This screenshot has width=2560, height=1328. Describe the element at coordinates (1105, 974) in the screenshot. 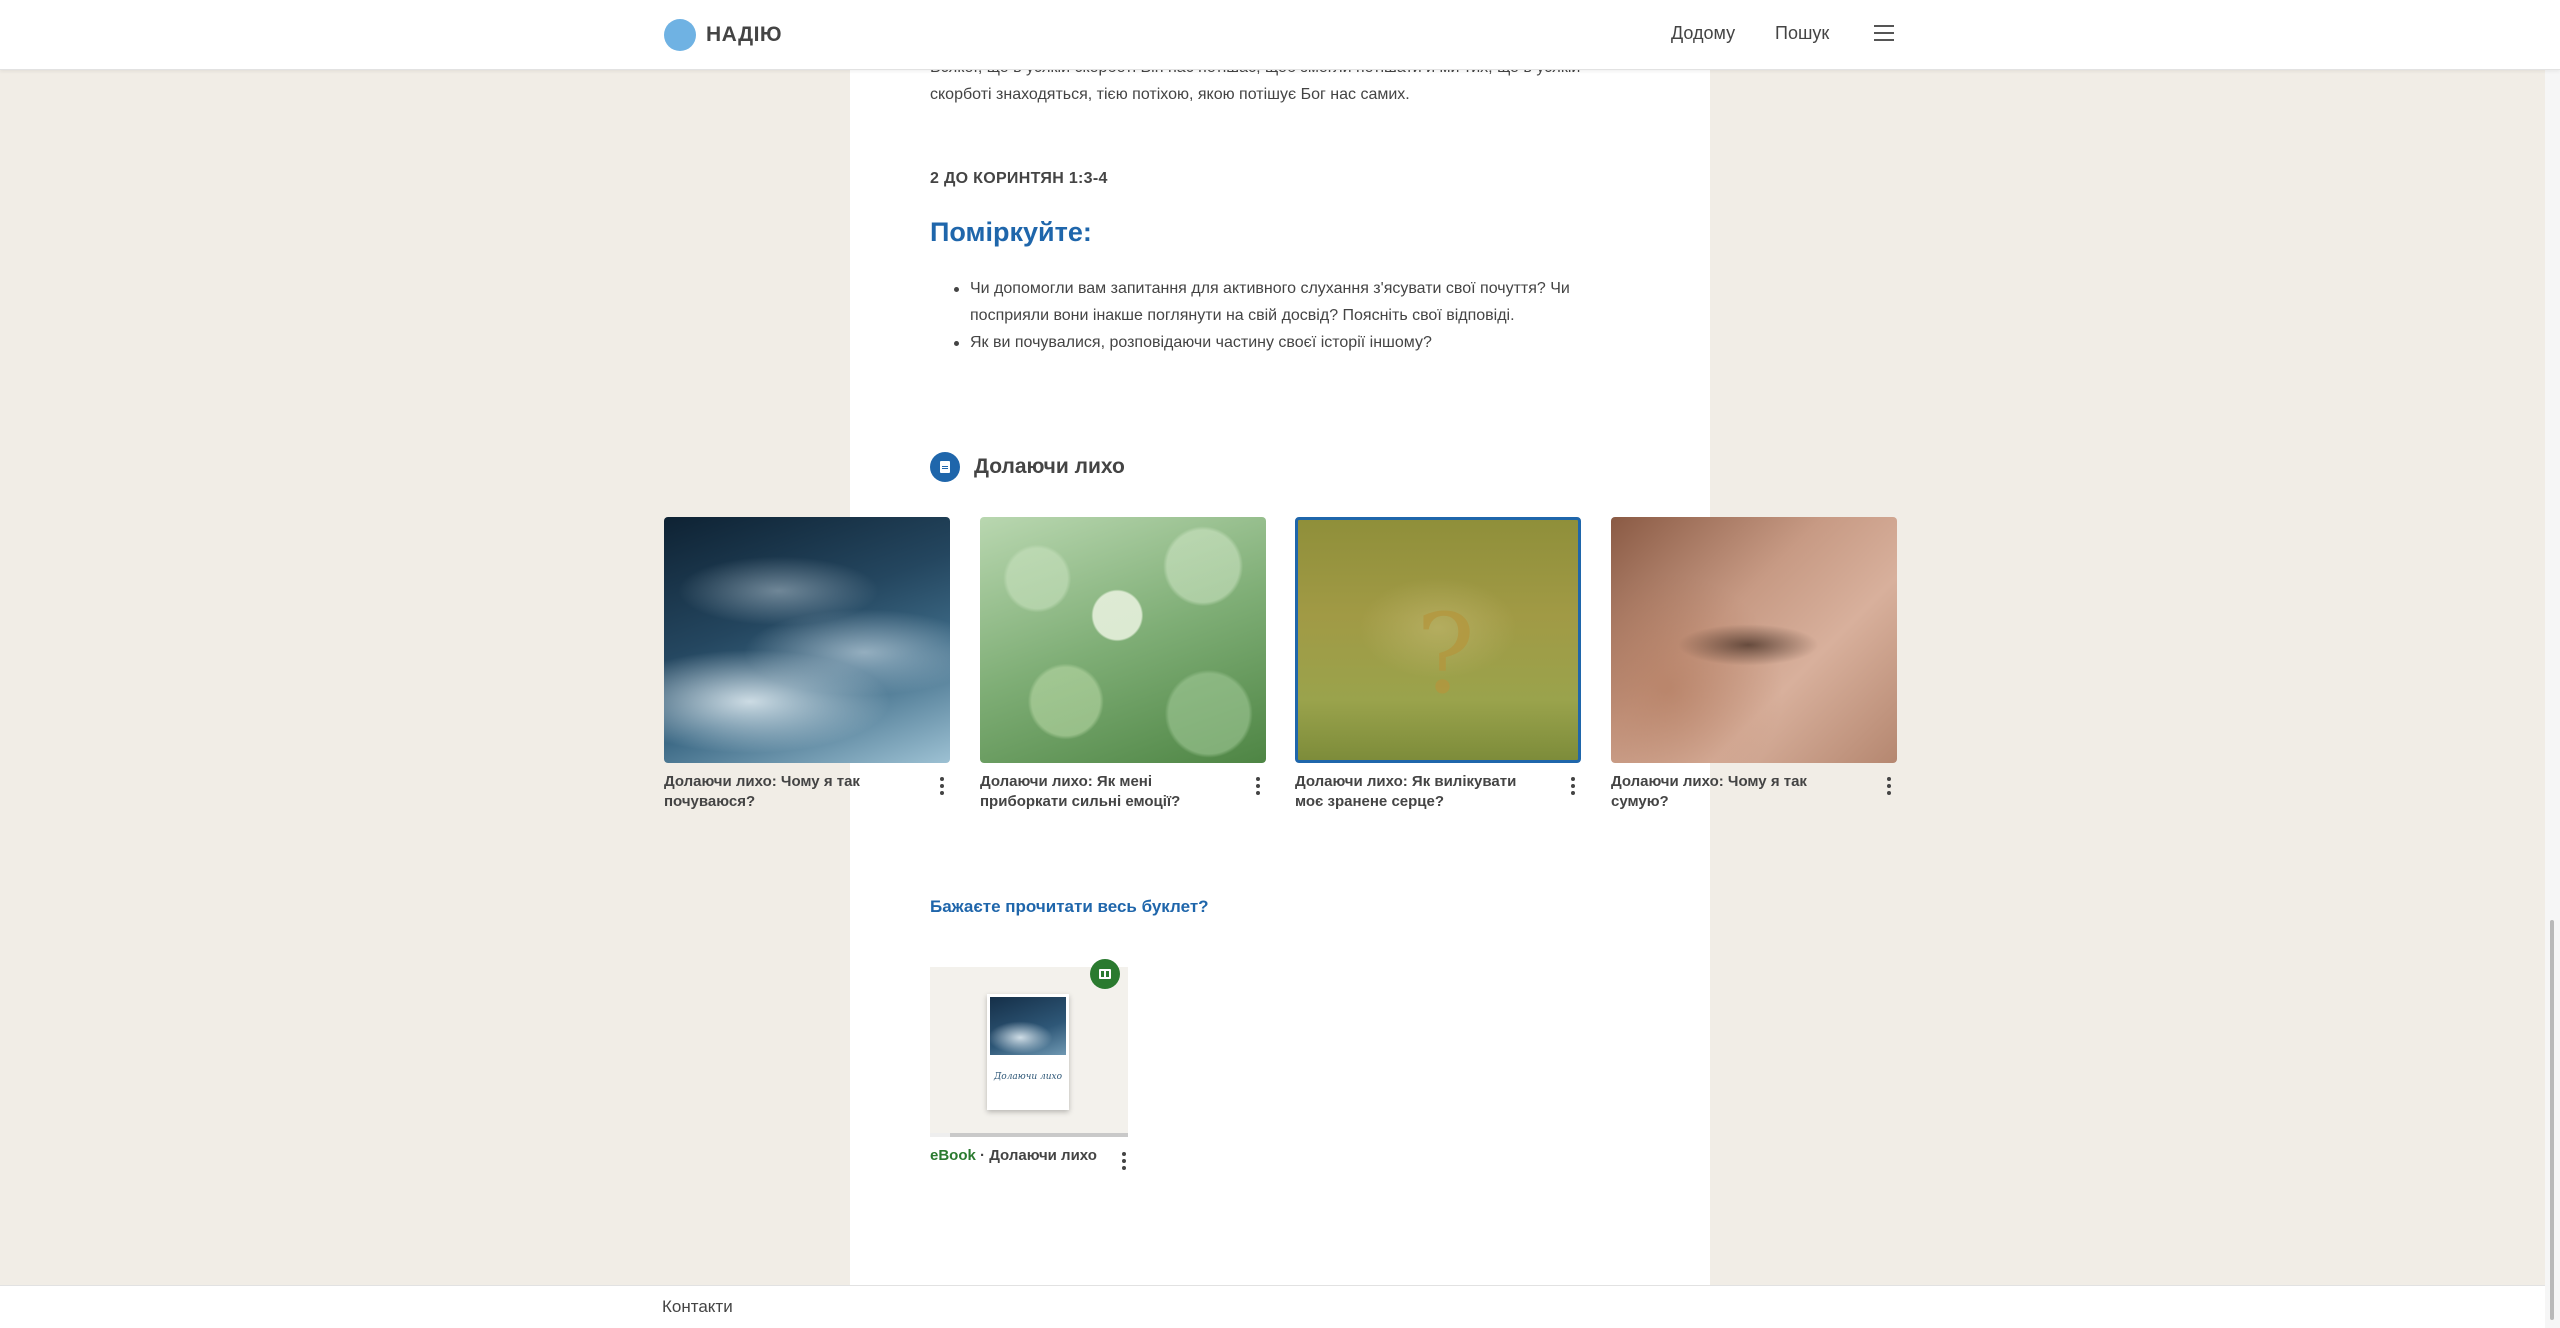

I see `book-icon` at that location.